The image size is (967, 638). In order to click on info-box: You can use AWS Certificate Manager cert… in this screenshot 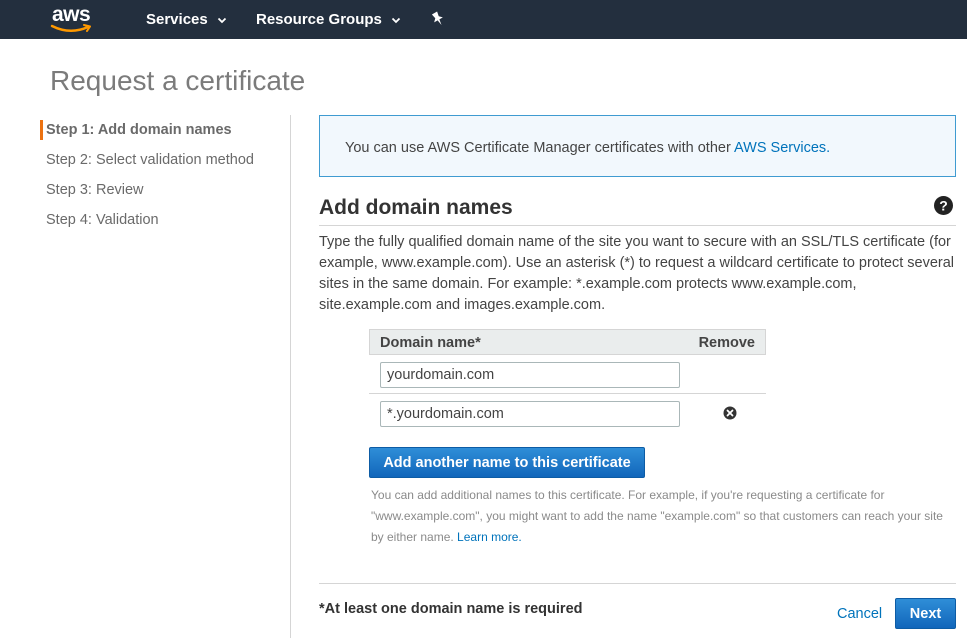, I will do `click(637, 146)`.